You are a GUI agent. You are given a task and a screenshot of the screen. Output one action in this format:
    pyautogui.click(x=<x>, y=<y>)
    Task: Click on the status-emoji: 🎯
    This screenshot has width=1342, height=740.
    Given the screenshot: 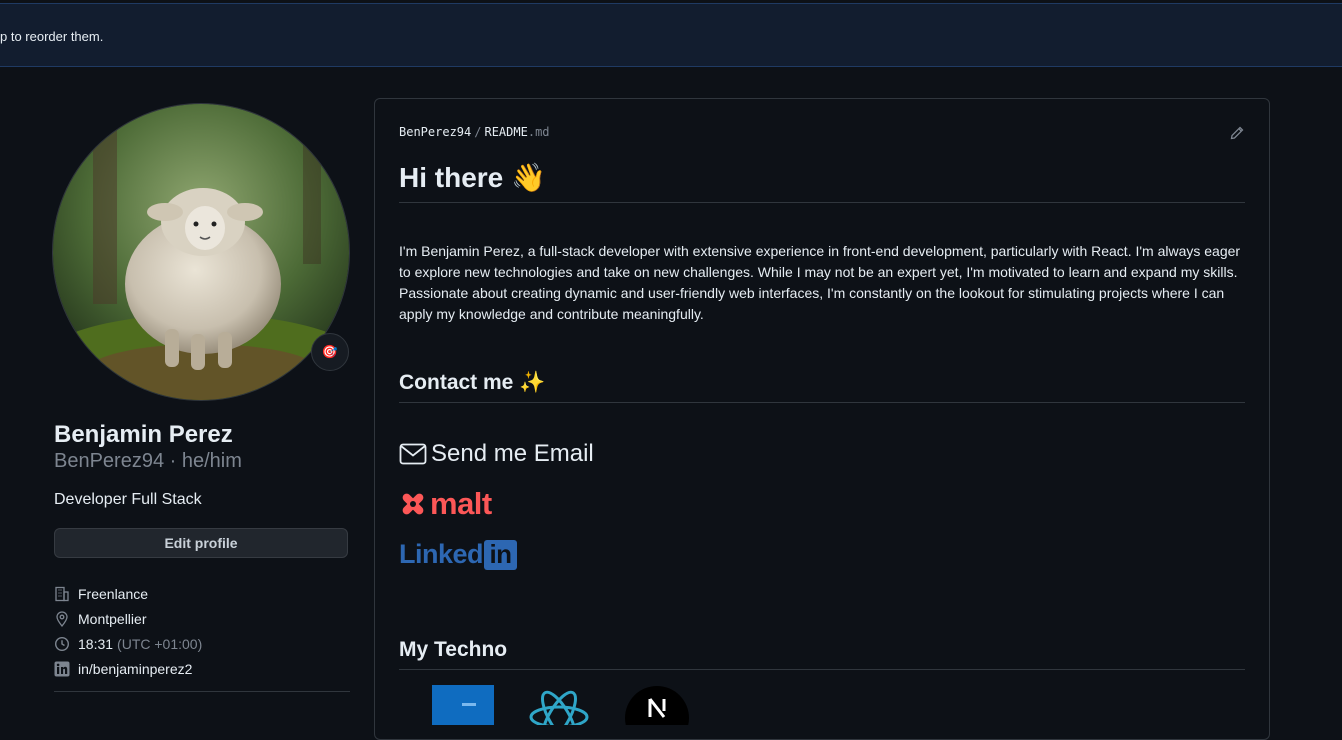 What is the action you would take?
    pyautogui.click(x=330, y=351)
    